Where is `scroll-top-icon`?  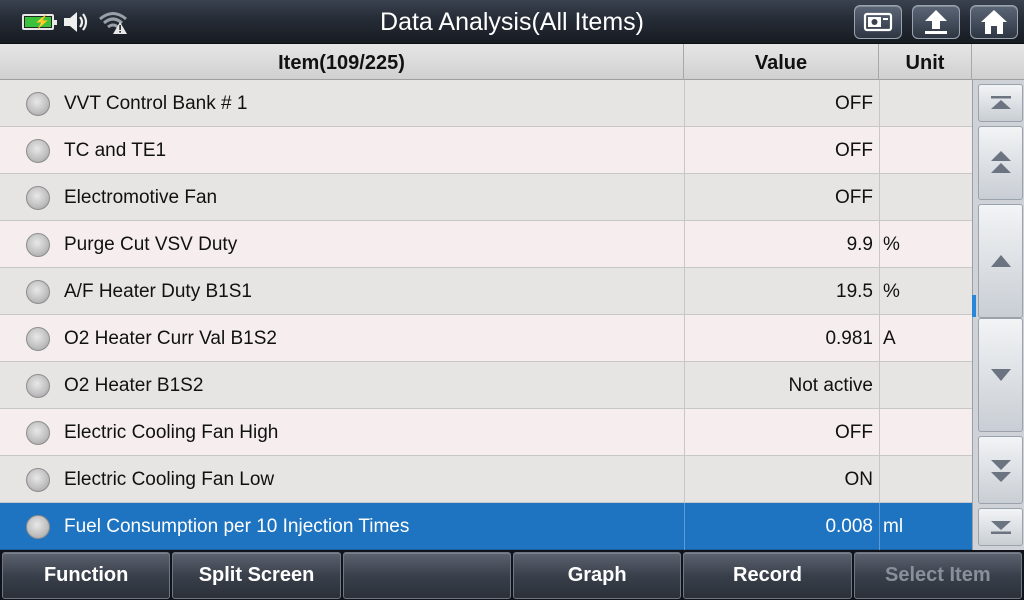
scroll-top-icon is located at coordinates (1000, 102).